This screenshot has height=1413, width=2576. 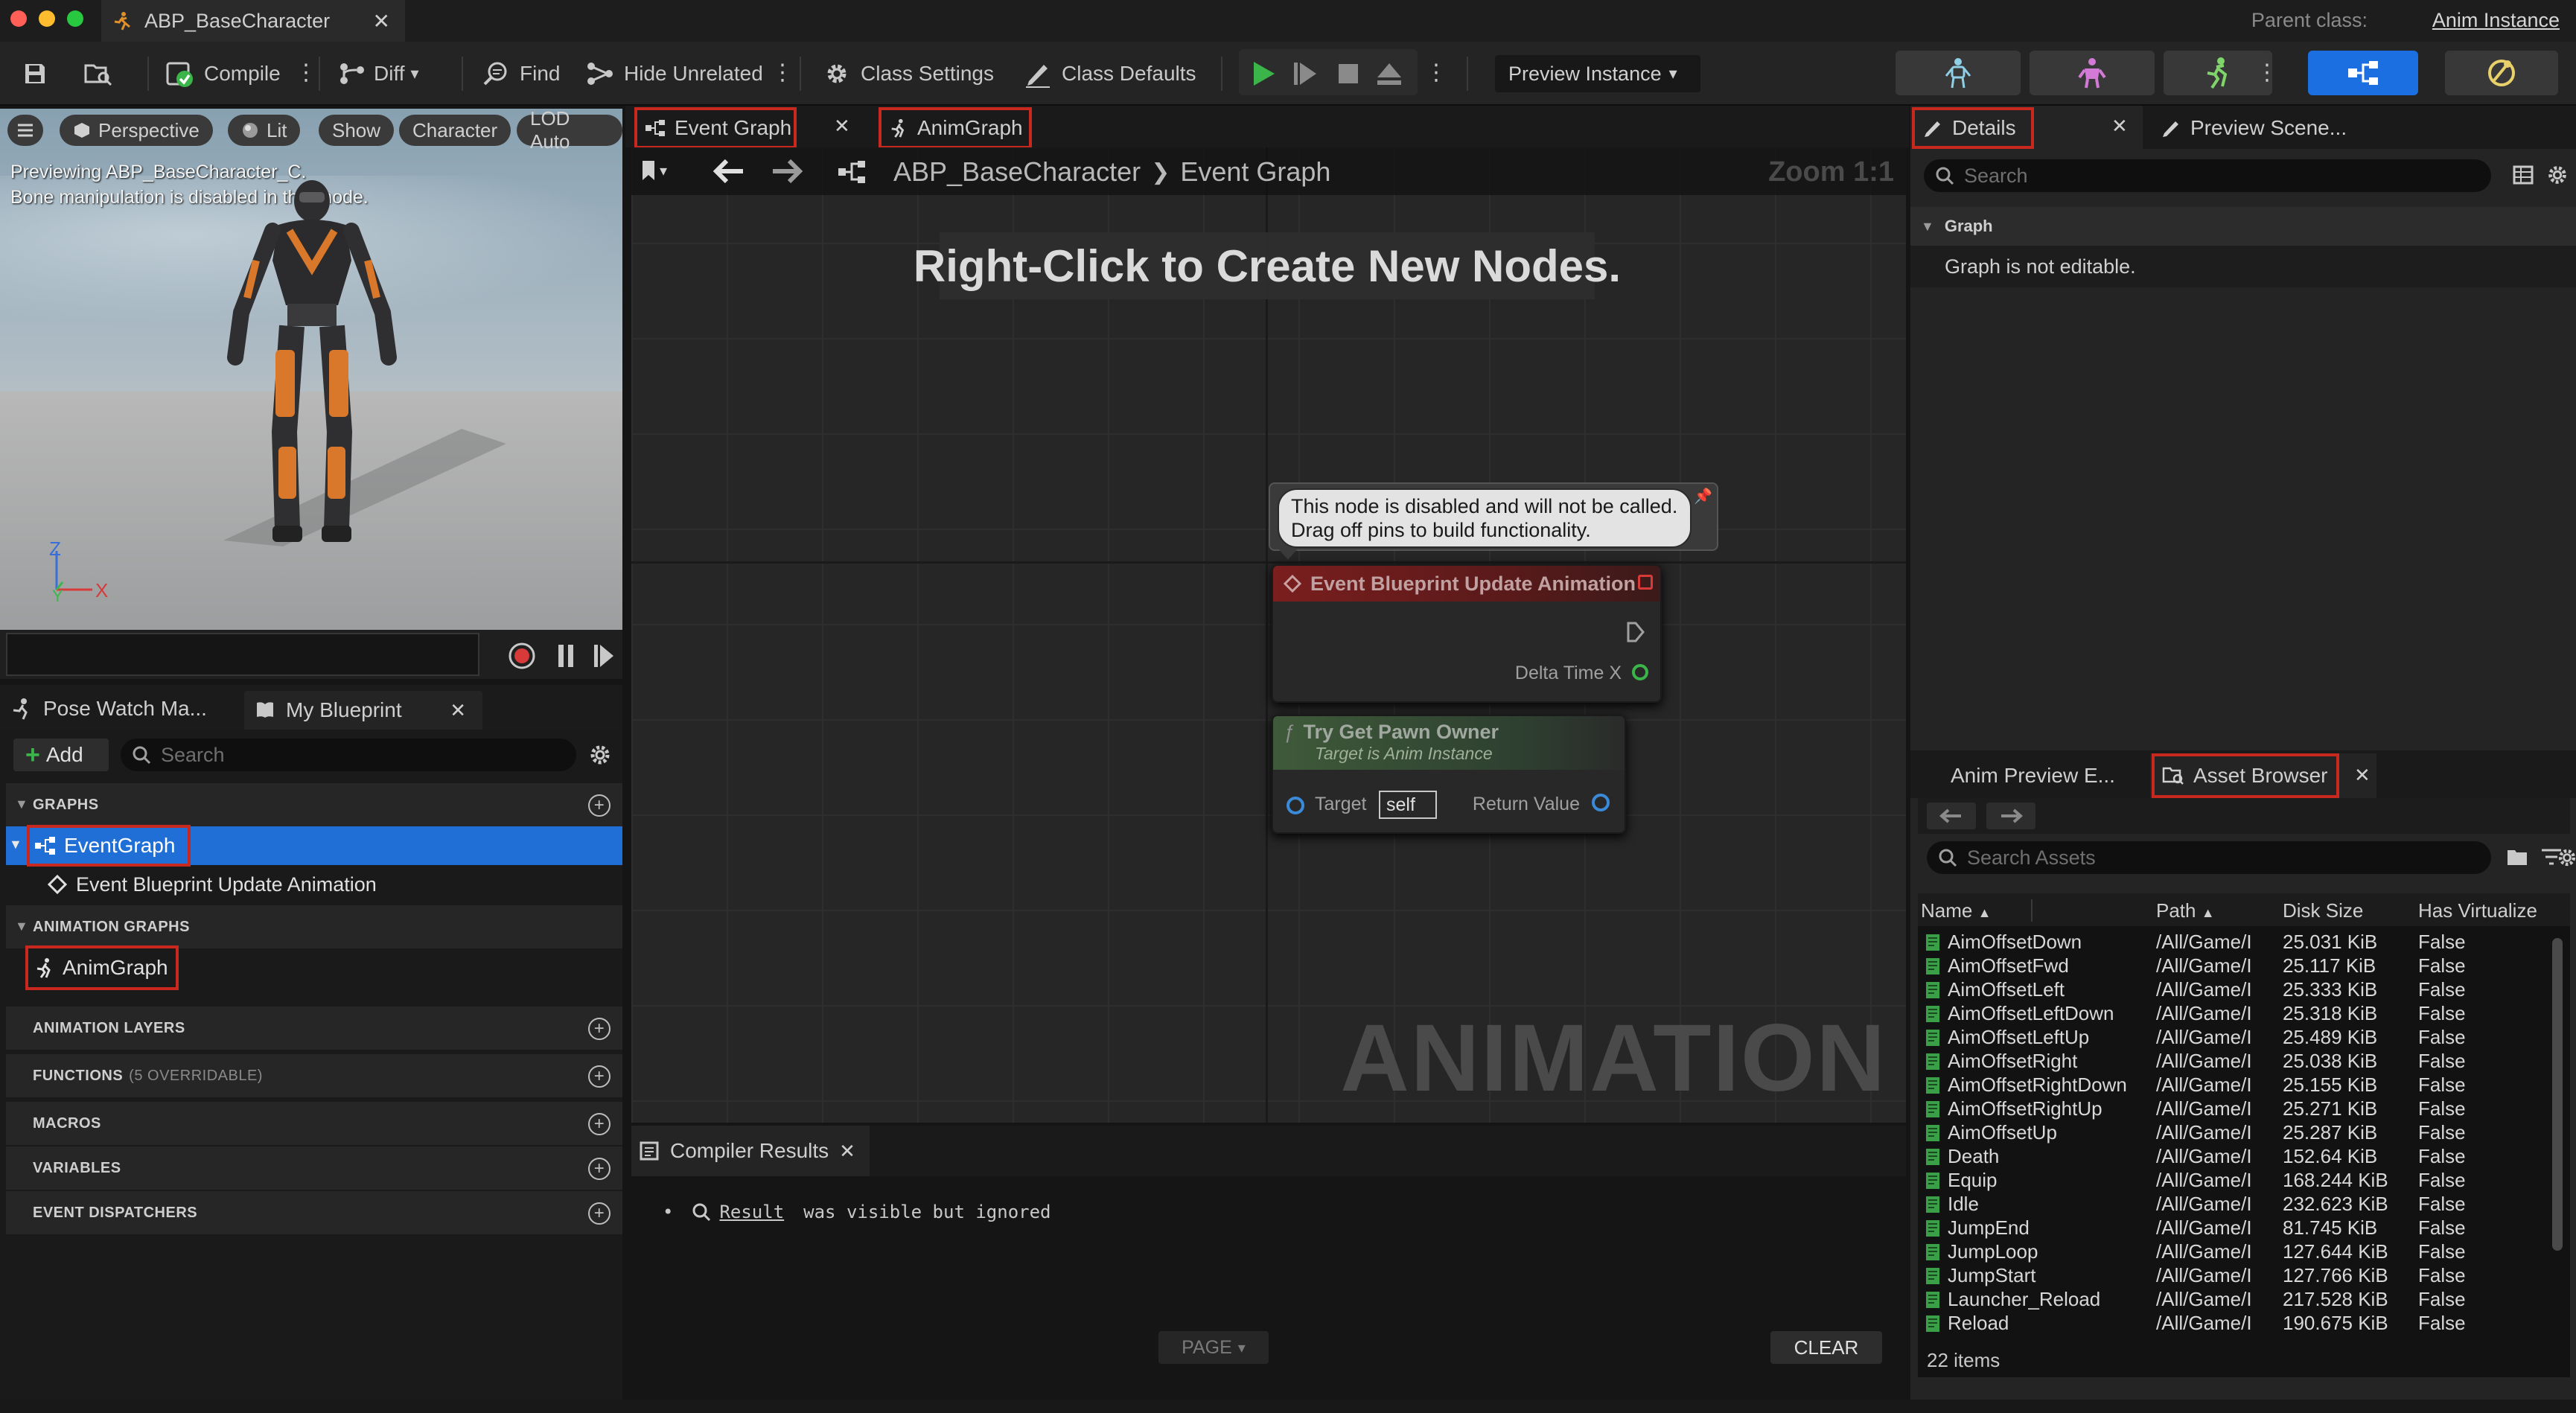 I want to click on play-button, so click(x=1263, y=73).